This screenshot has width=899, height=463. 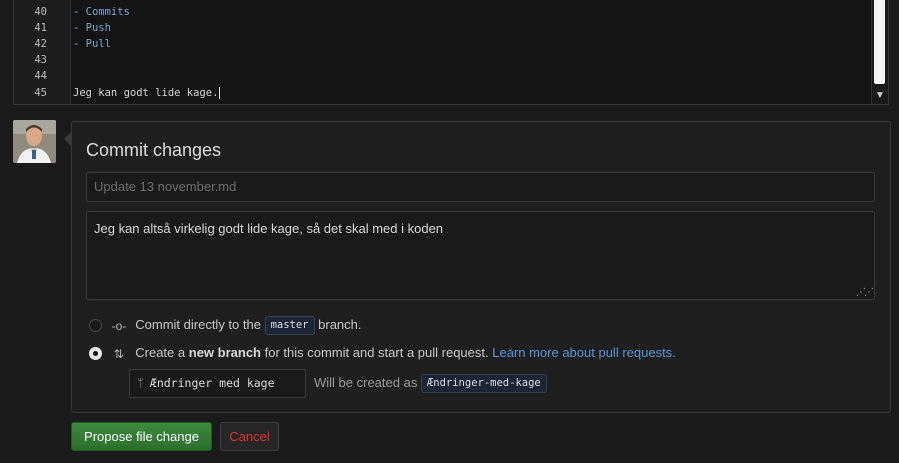 What do you see at coordinates (249, 436) in the screenshot?
I see `cancel-button: Cancel` at bounding box center [249, 436].